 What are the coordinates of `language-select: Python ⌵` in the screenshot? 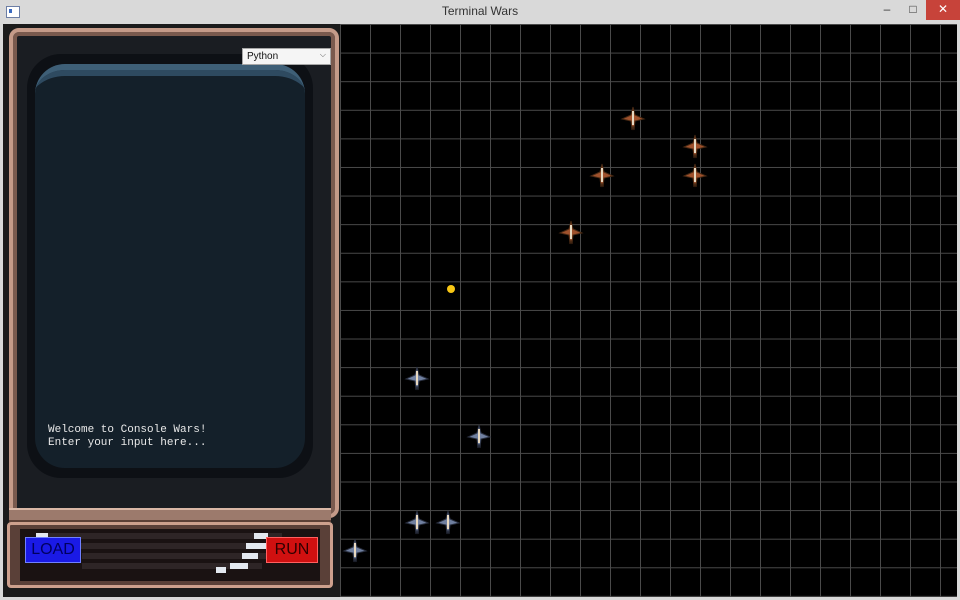 It's located at (286, 56).